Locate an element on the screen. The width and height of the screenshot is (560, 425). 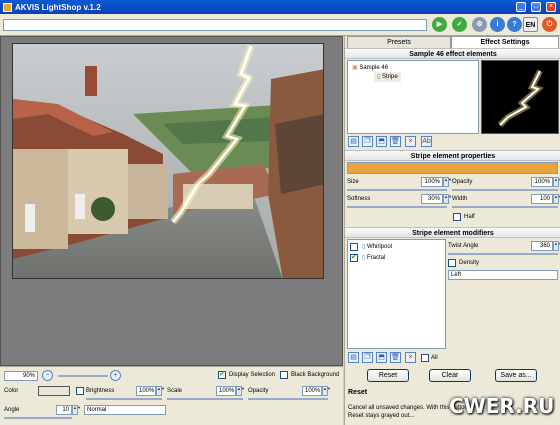
angle-label: Angle is located at coordinates (12, 410).